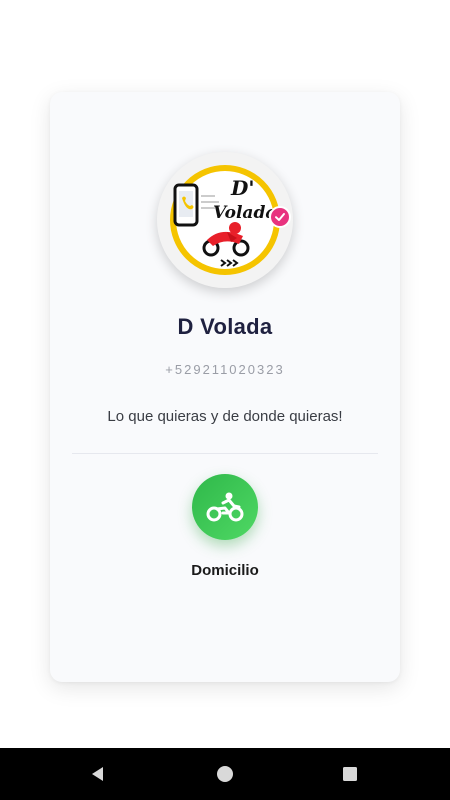 Image resolution: width=450 pixels, height=800 pixels. Describe the element at coordinates (225, 326) in the screenshot. I see `business-name: D Volada` at that location.